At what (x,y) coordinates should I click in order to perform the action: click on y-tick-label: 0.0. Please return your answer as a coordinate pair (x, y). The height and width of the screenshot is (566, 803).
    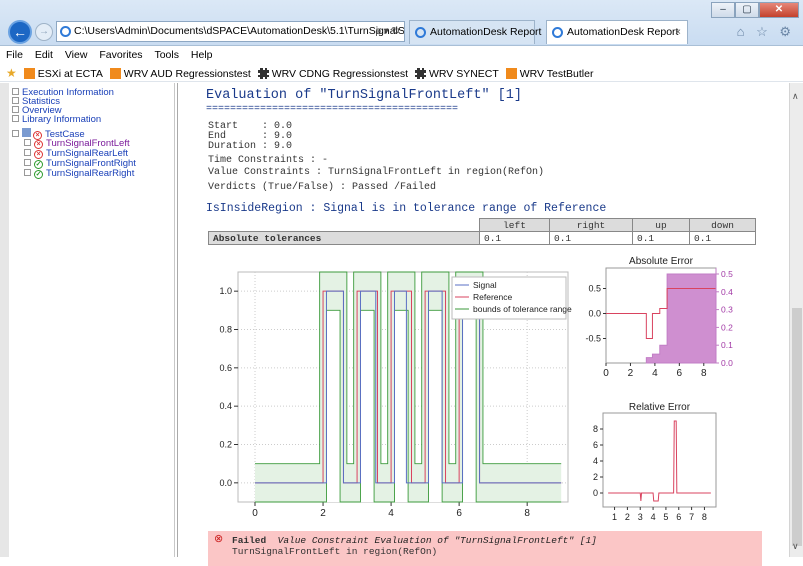
    Looking at the image, I should click on (225, 483).